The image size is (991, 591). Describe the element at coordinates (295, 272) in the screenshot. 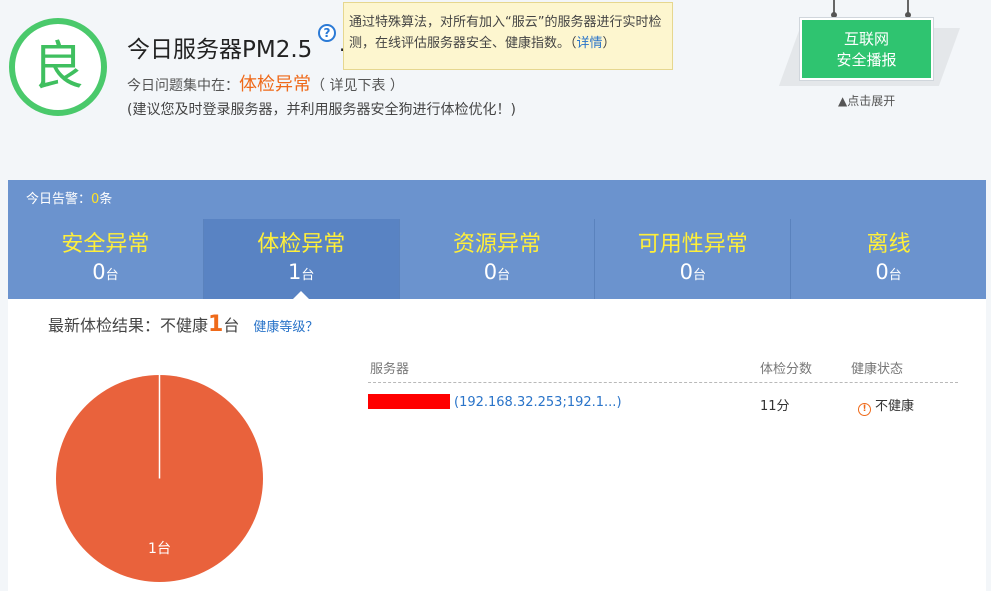

I see `tab-count-value: 1` at that location.